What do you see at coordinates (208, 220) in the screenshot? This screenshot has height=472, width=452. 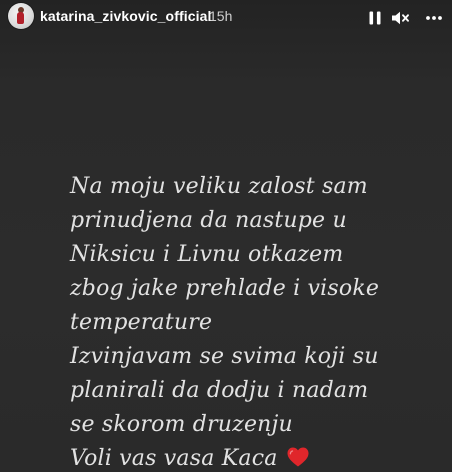 I see `story-text-line: prinudjena da nastupe u` at bounding box center [208, 220].